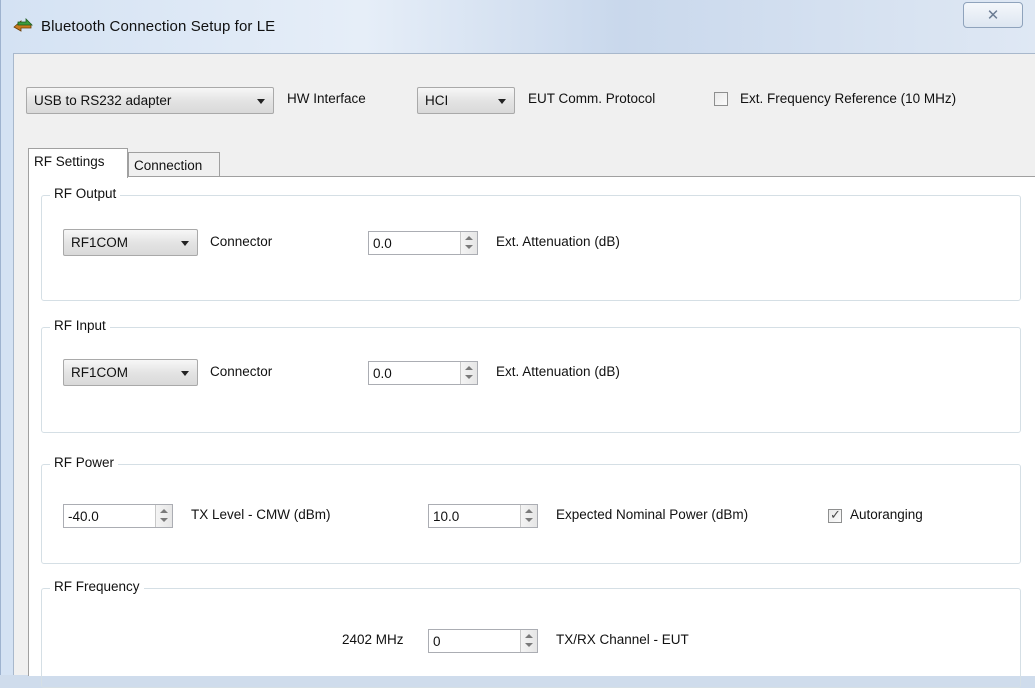  What do you see at coordinates (84, 462) in the screenshot?
I see `rf-power-title: RF Power` at bounding box center [84, 462].